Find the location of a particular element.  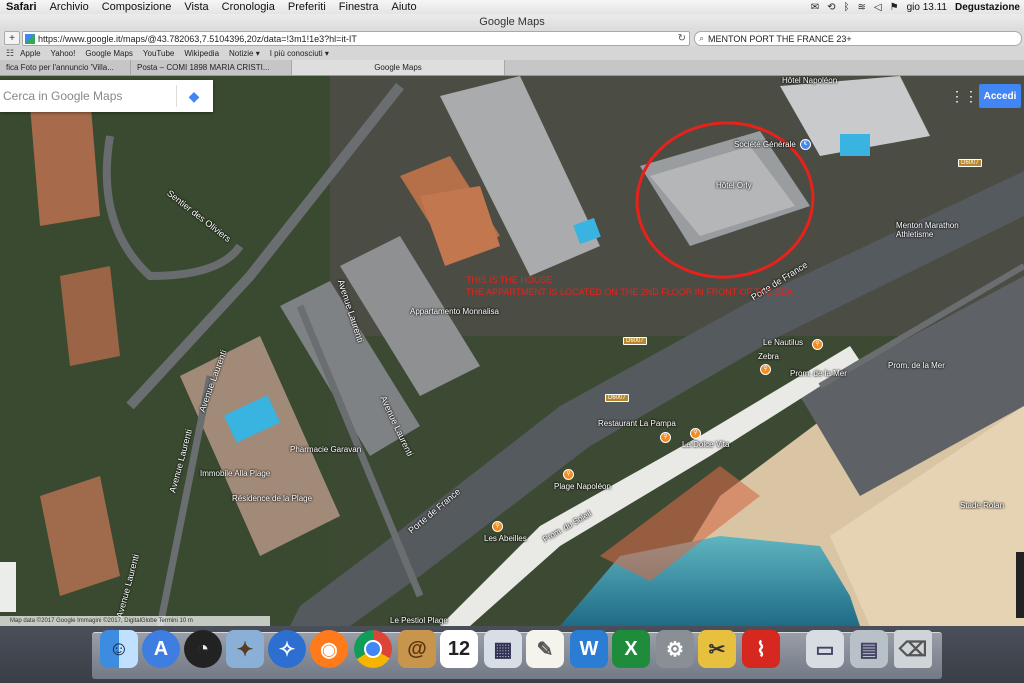

label-zebra: Zebra is located at coordinates (768, 356).